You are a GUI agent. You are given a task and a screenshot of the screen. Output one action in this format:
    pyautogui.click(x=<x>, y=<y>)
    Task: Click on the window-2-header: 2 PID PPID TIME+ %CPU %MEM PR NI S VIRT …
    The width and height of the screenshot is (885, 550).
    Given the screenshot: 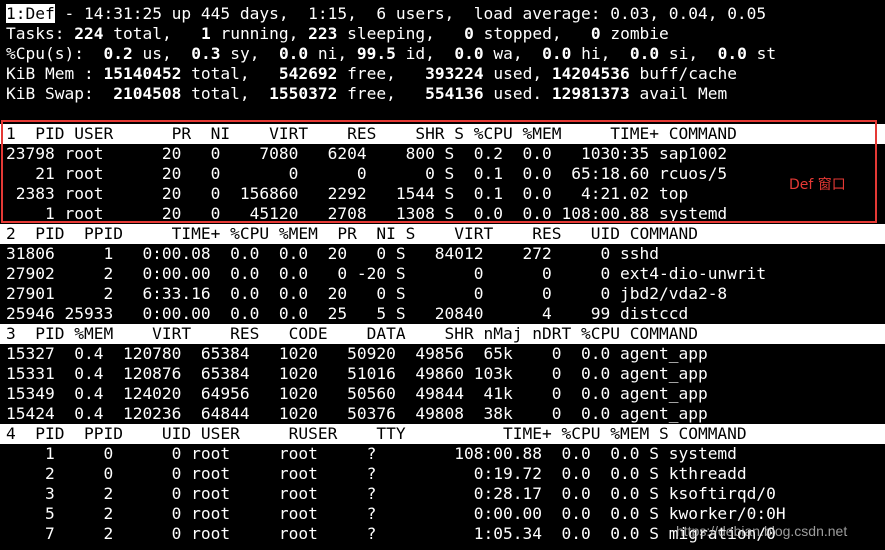 What is the action you would take?
    pyautogui.click(x=442, y=234)
    